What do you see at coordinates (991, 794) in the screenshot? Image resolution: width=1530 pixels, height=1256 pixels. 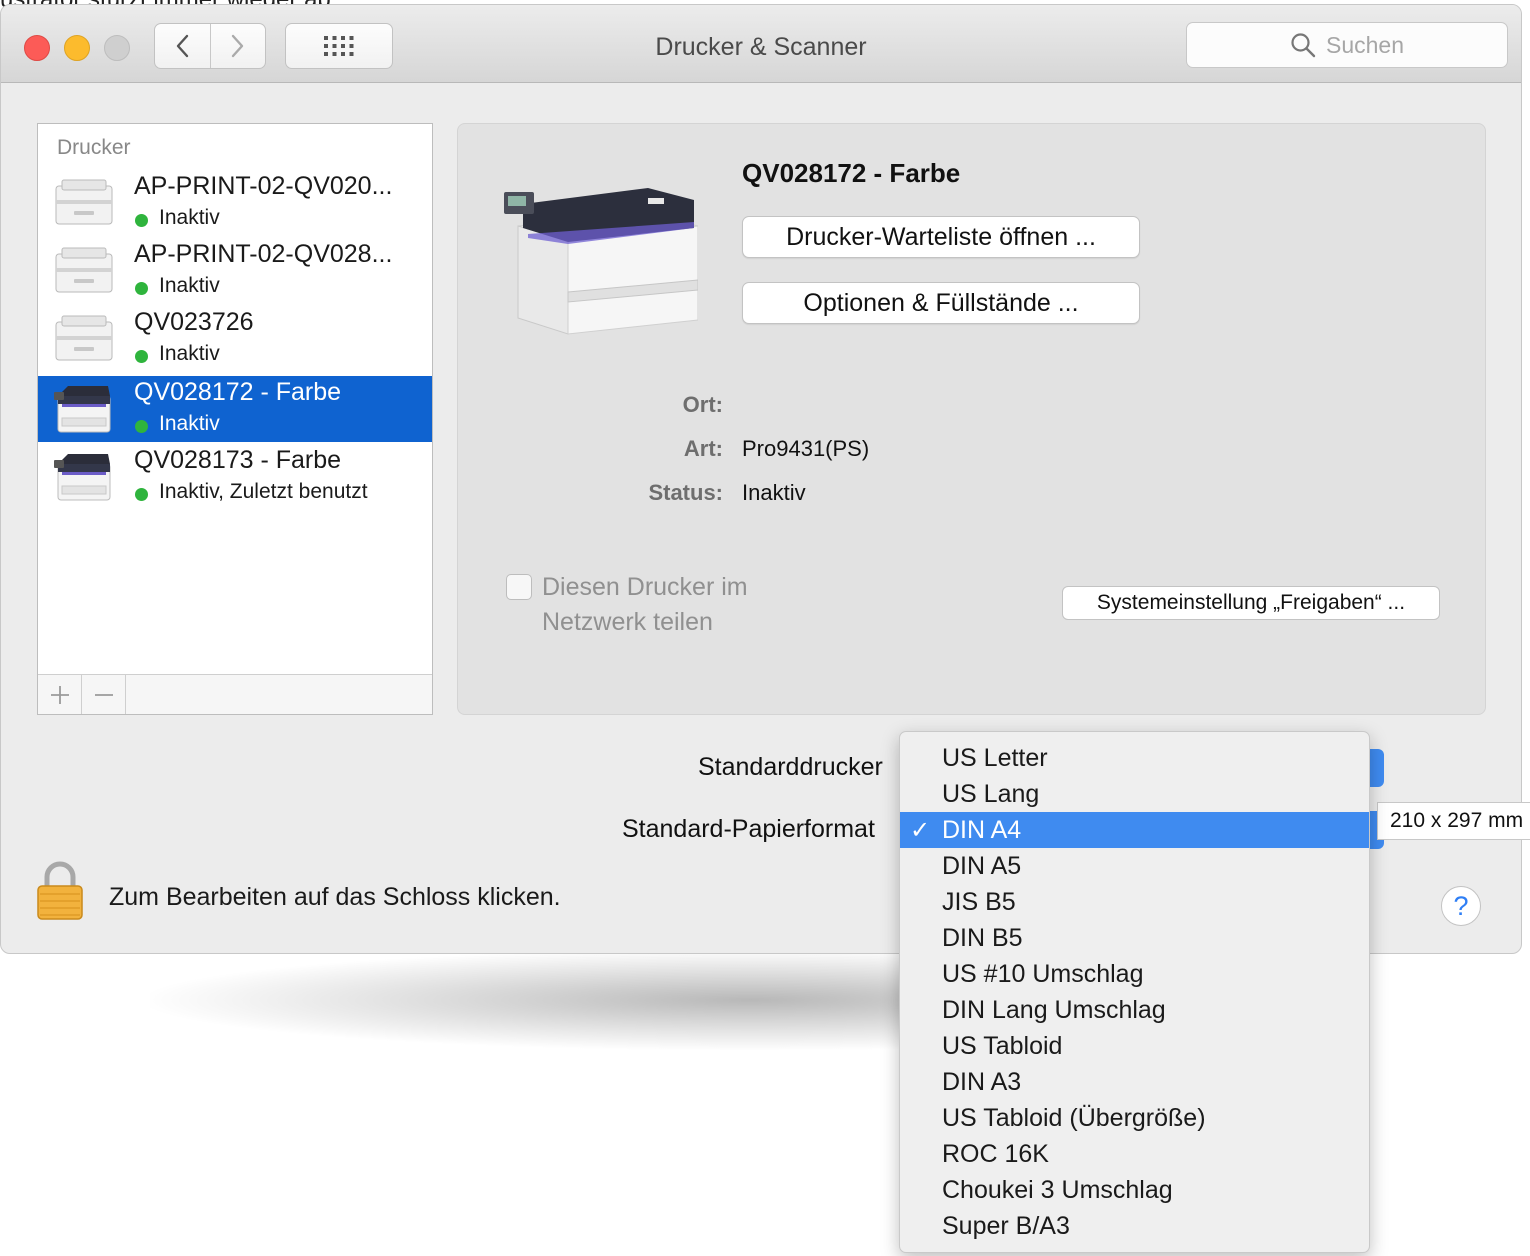 I see `menu-item-label: US Lang` at bounding box center [991, 794].